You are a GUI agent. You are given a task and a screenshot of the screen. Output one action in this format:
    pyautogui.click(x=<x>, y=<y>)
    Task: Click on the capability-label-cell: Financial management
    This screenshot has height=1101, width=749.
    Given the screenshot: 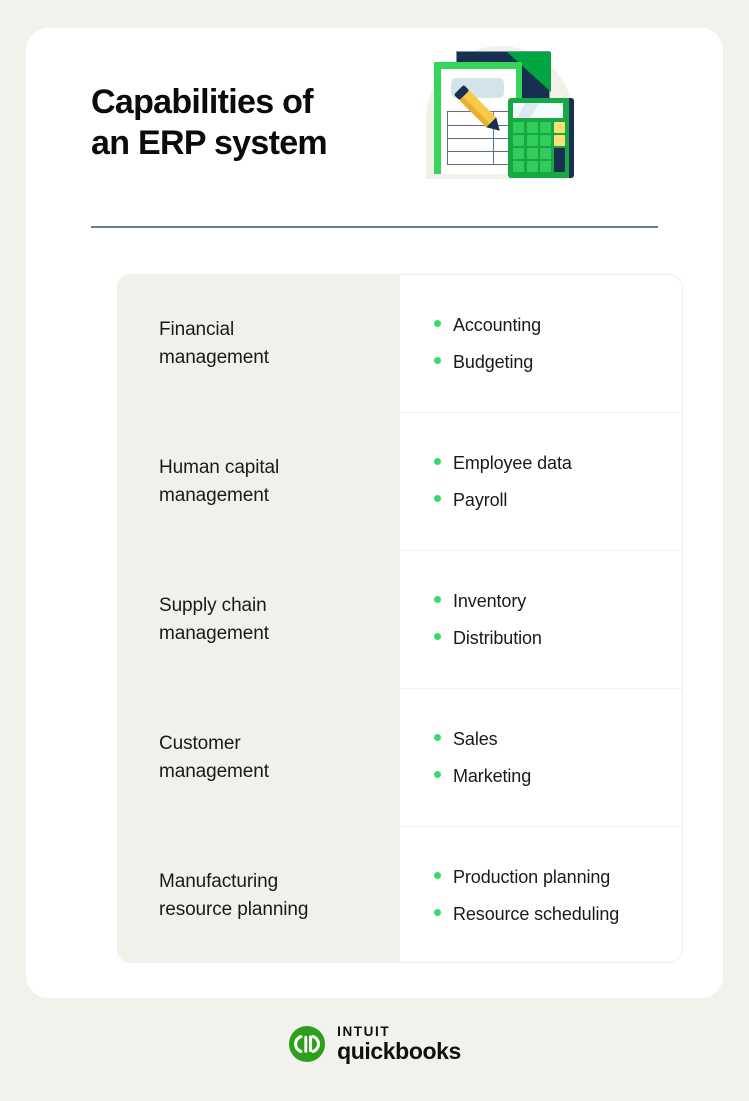 What is the action you would take?
    pyautogui.click(x=259, y=343)
    